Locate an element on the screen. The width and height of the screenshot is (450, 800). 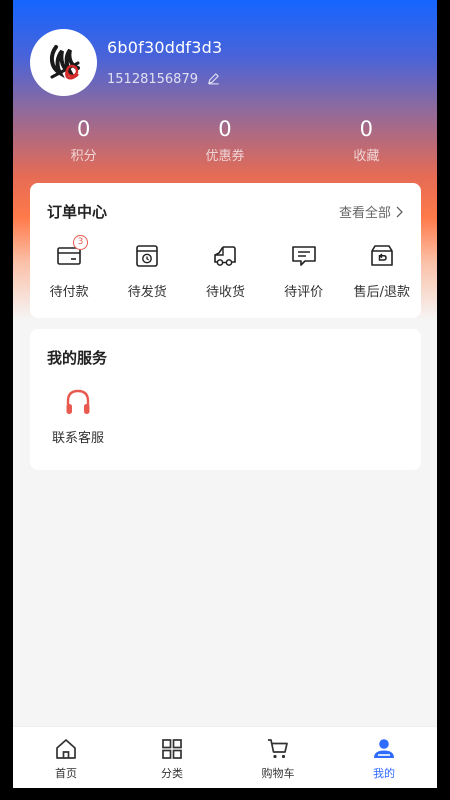
system-gesture-bar is located at coordinates (225, 794).